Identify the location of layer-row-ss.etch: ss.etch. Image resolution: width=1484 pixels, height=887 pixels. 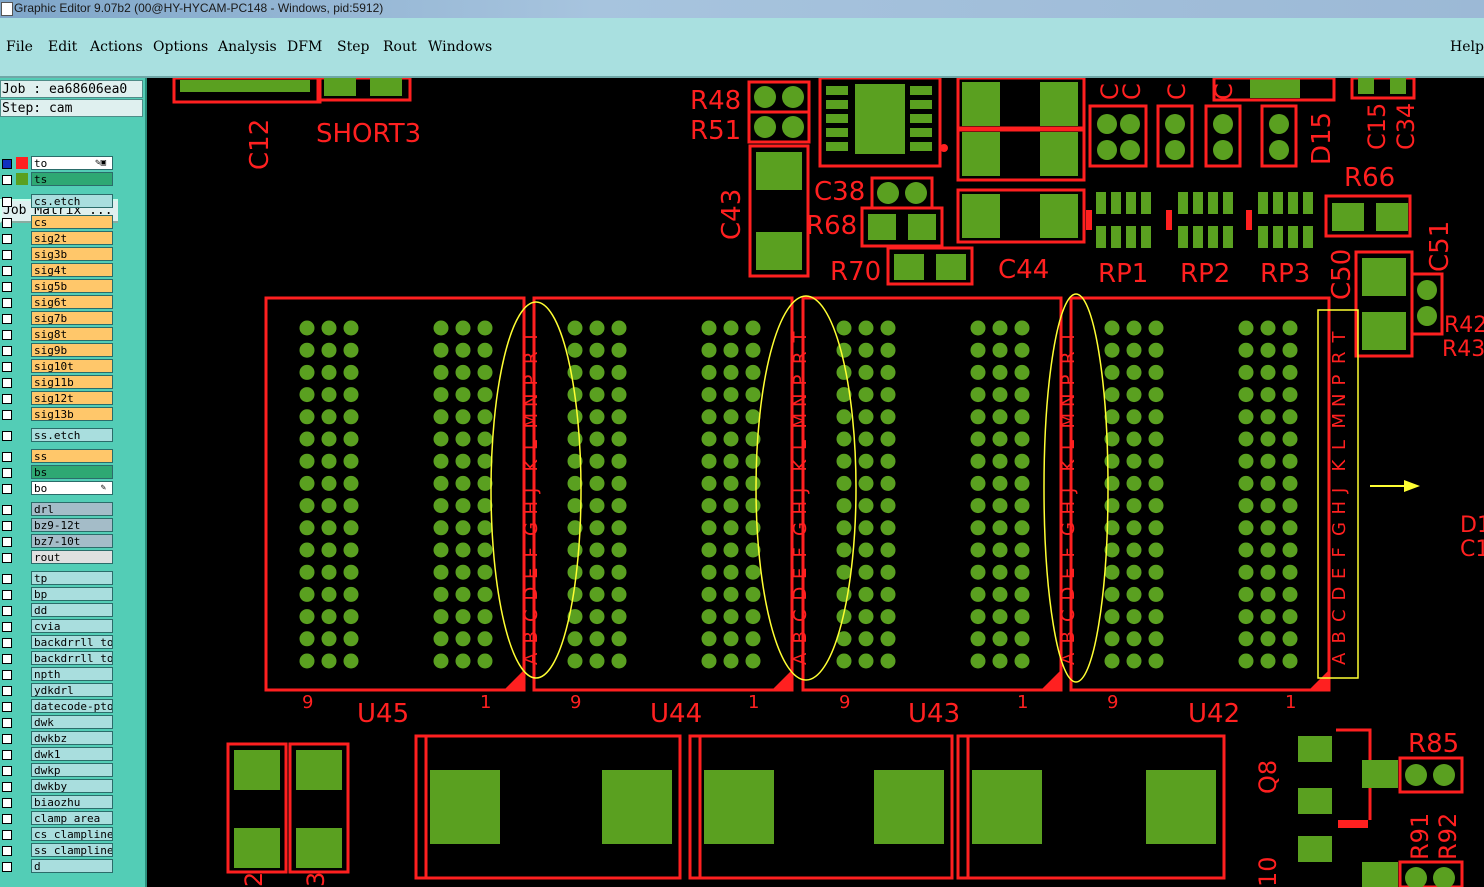
(59, 435).